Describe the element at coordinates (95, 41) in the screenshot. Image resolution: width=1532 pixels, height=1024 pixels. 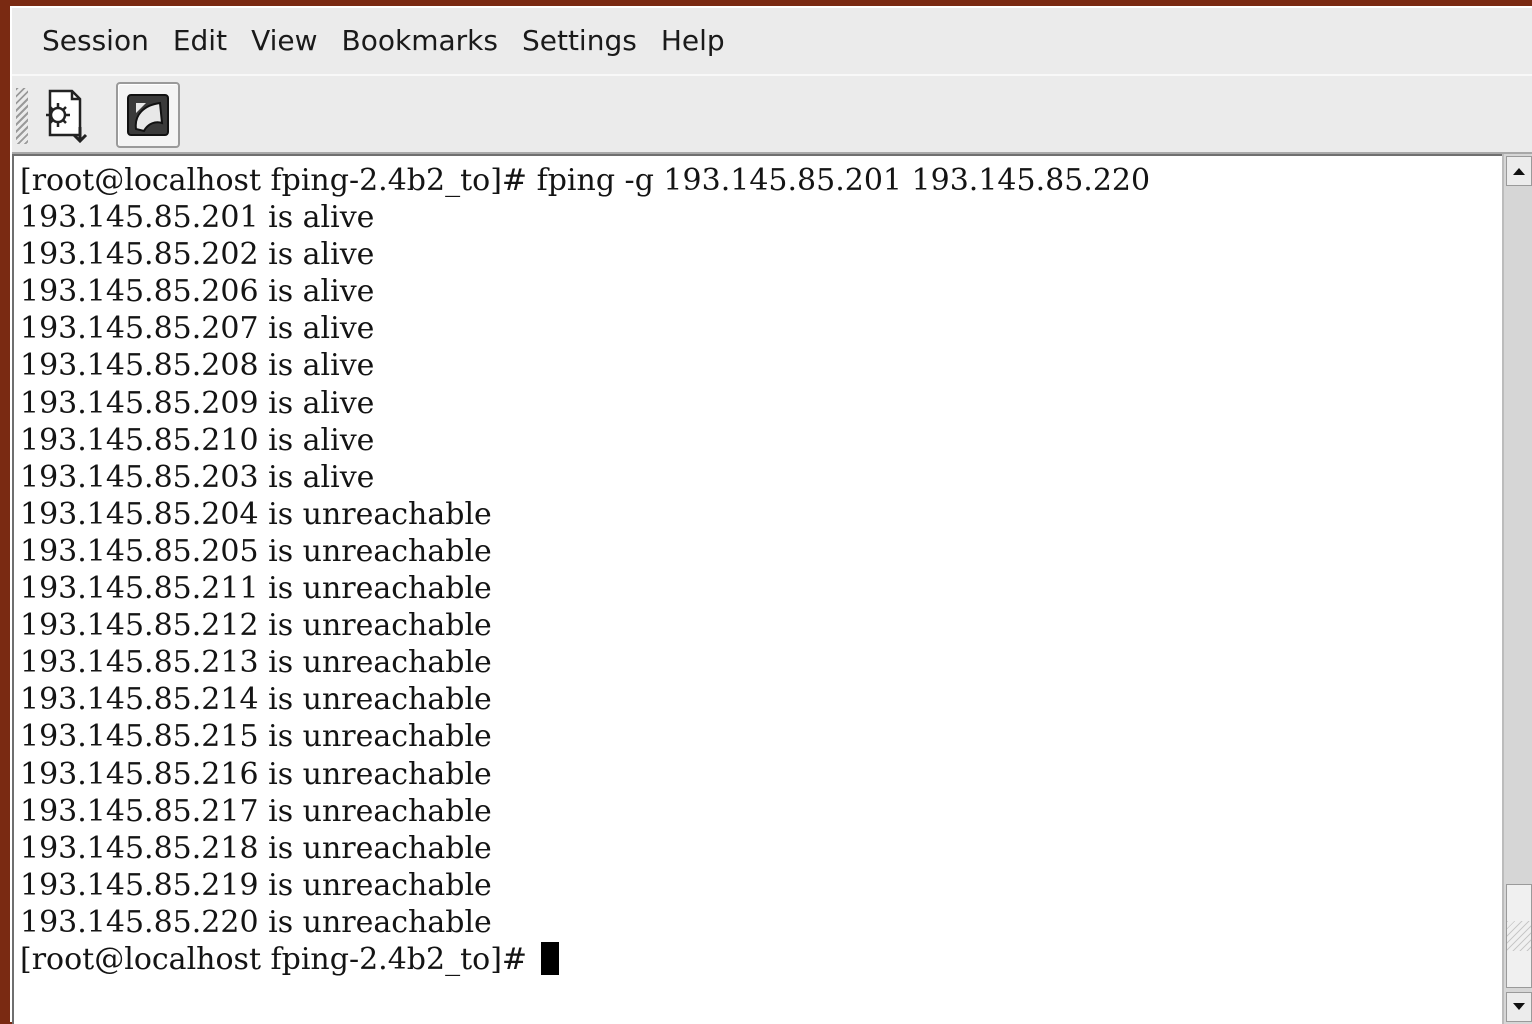
I see `menu-session: Session` at that location.